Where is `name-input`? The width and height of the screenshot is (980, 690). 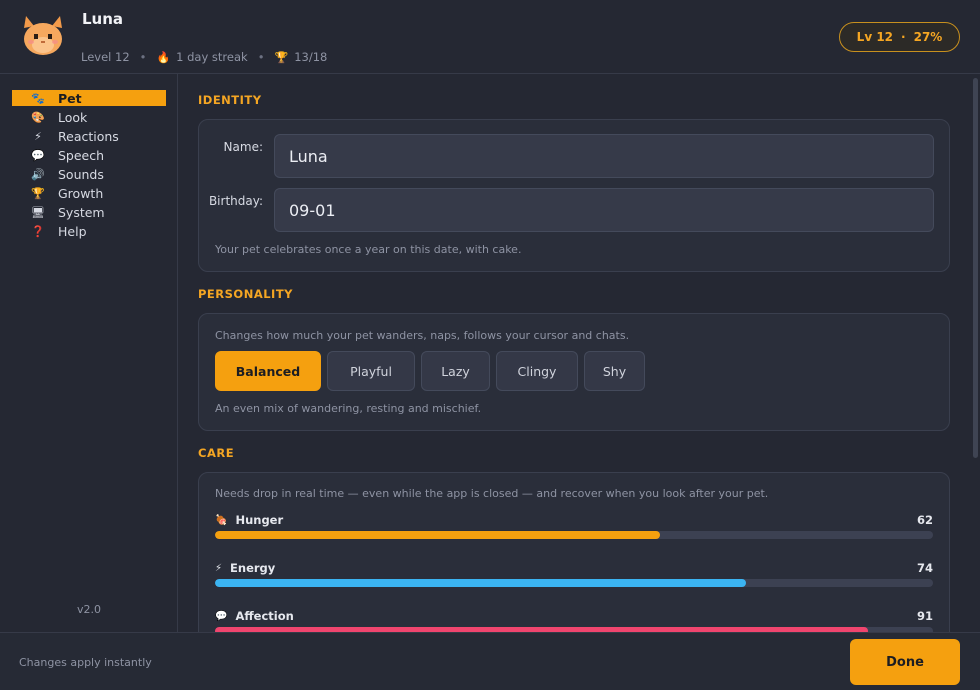 name-input is located at coordinates (604, 156).